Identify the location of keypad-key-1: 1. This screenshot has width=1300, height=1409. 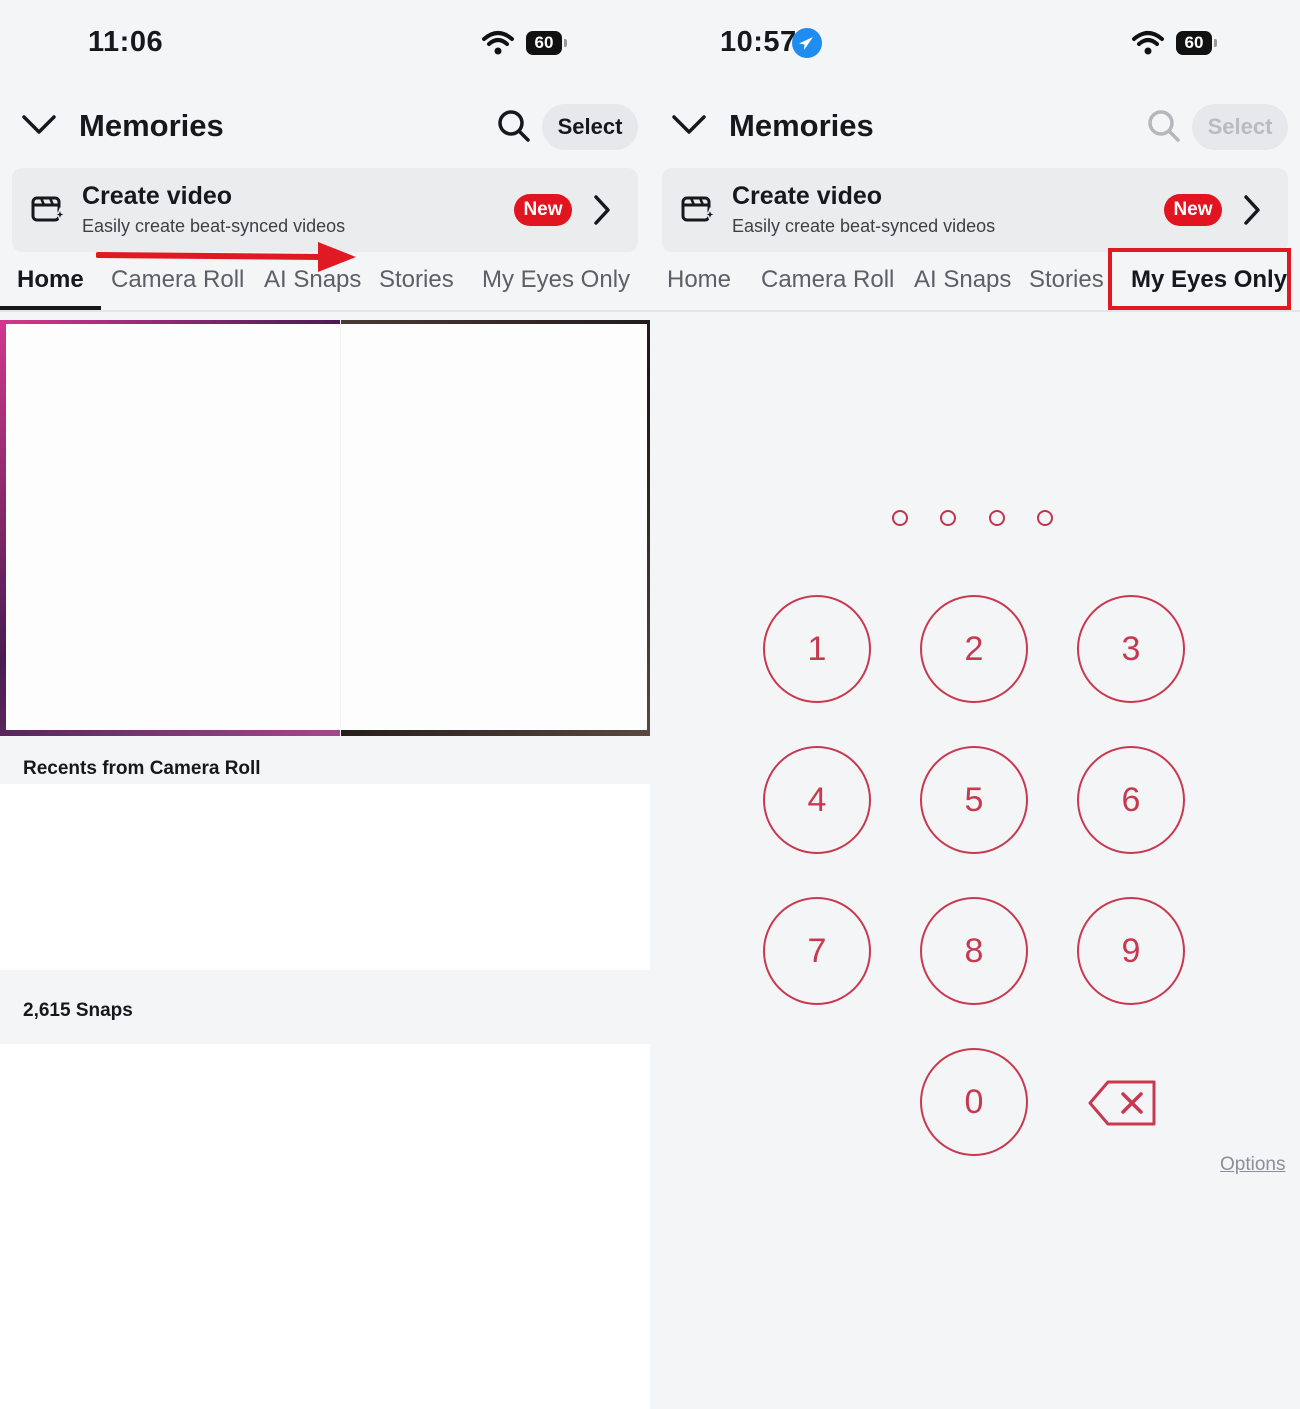
(817, 649).